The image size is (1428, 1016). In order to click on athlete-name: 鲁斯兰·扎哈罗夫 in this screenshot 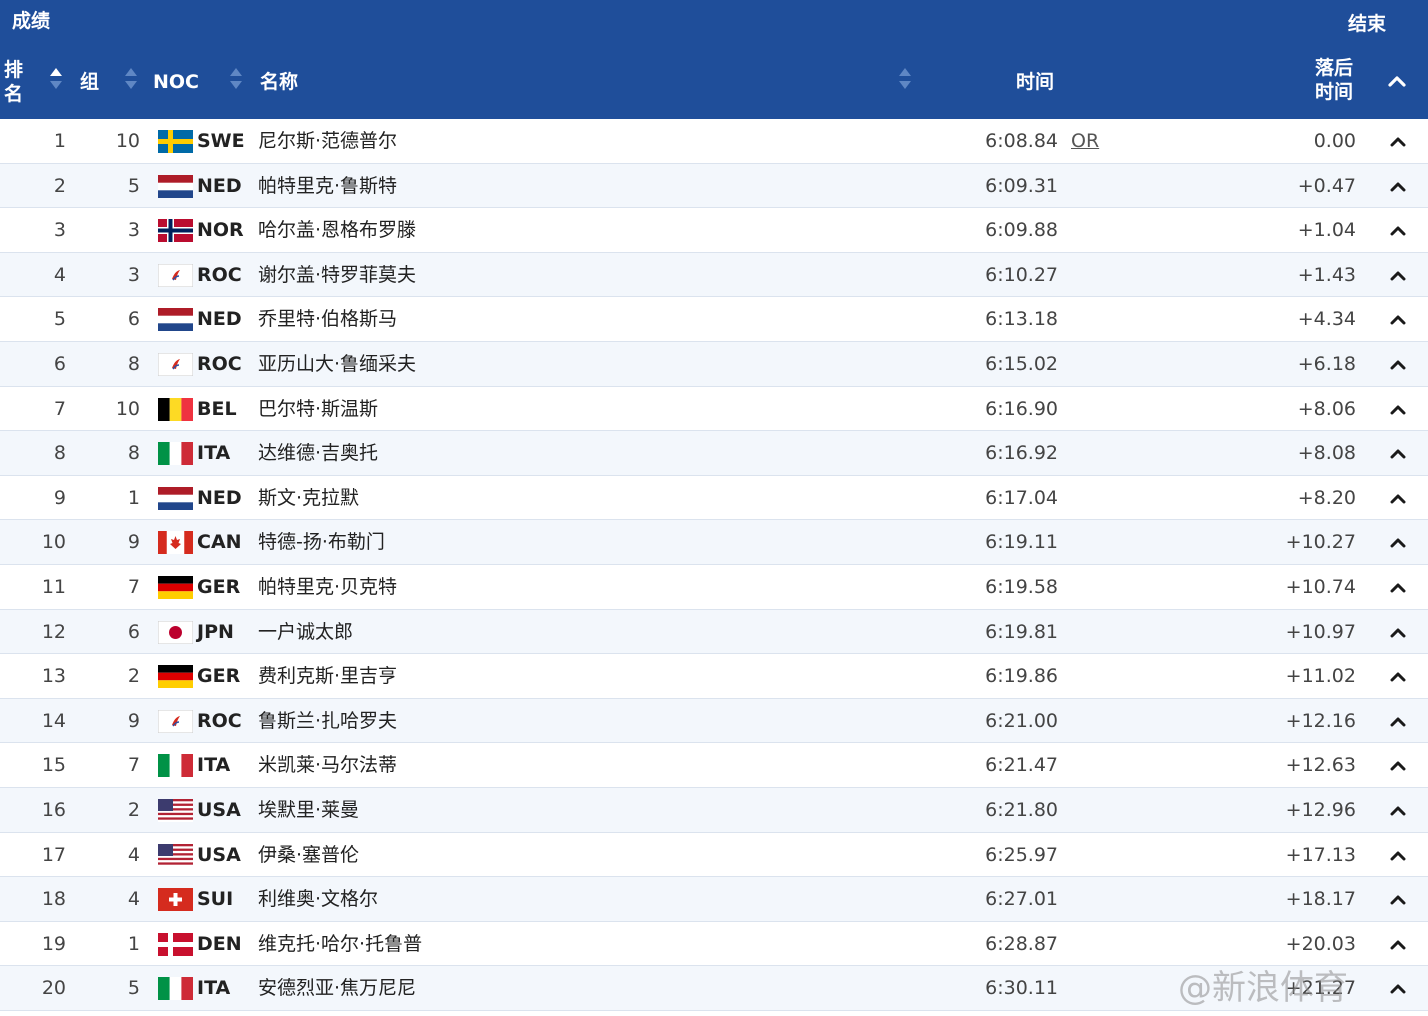, I will do `click(327, 721)`.